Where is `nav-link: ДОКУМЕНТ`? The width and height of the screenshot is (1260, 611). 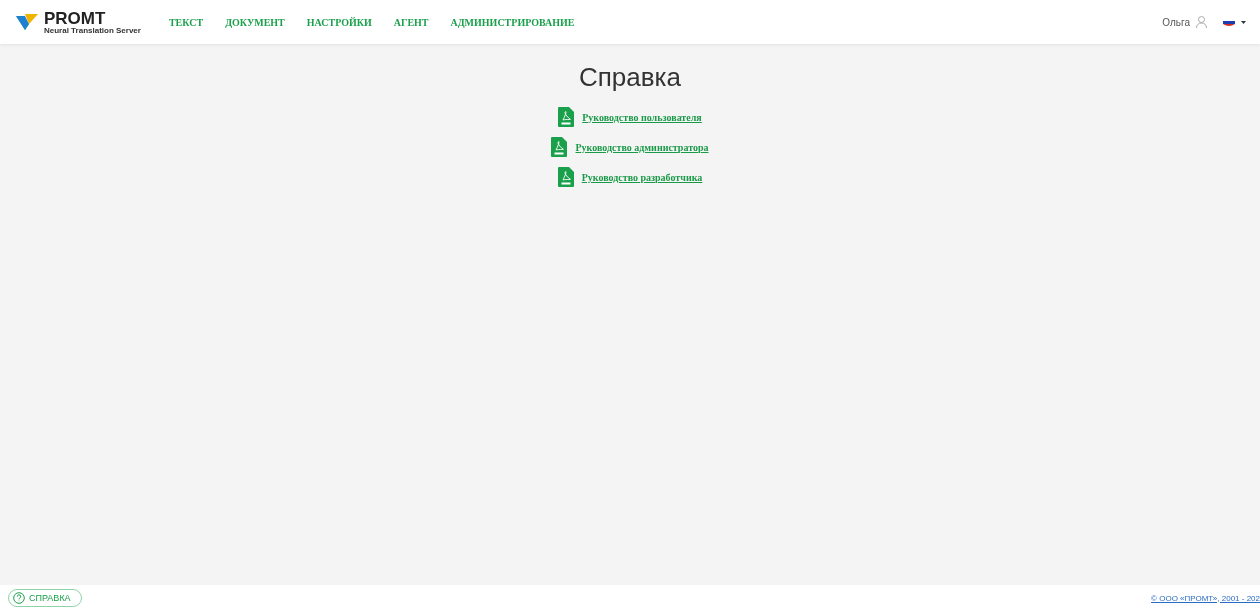
nav-link: ДОКУМЕНТ is located at coordinates (255, 22).